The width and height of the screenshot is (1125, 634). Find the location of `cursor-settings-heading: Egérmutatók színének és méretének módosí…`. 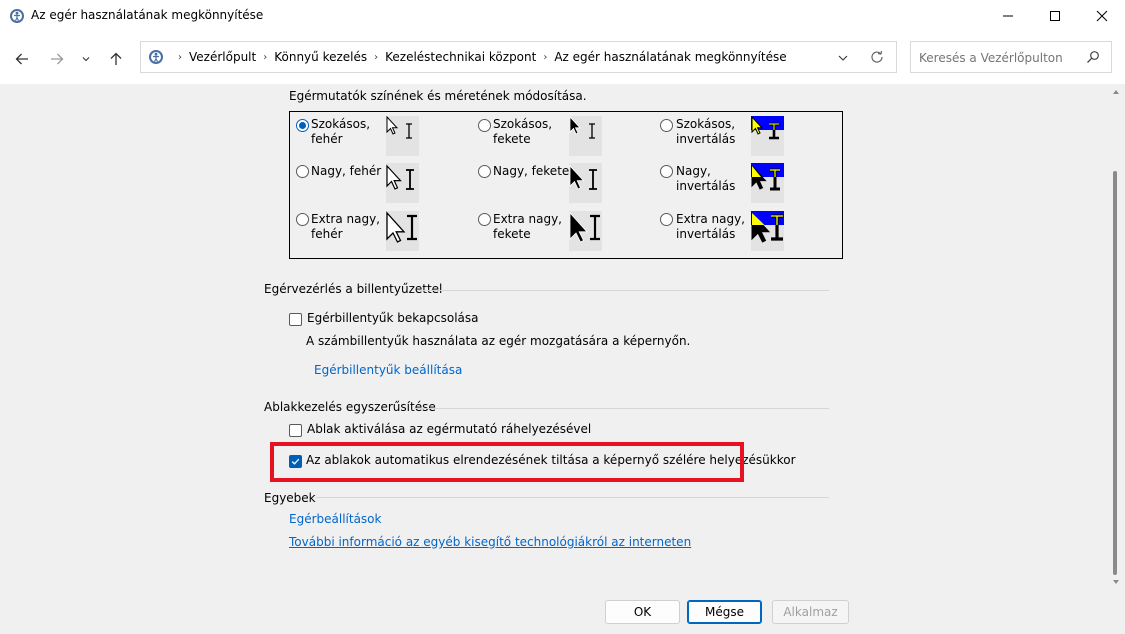

cursor-settings-heading: Egérmutatók színének és méretének módosí… is located at coordinates (438, 96).